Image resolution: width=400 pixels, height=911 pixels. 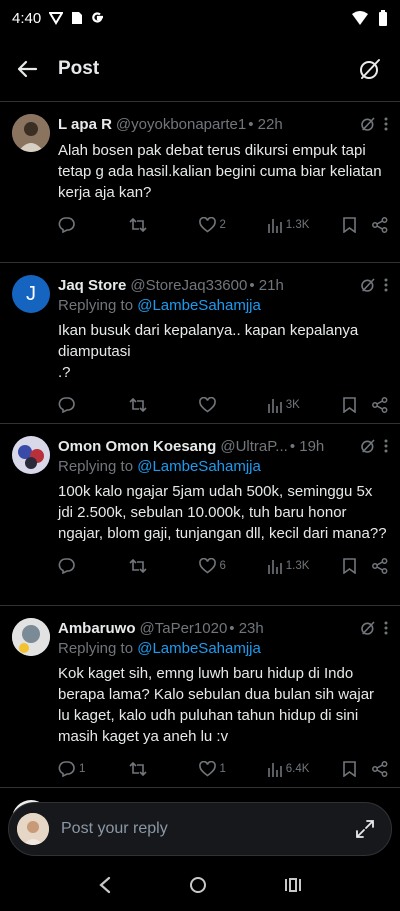 I want to click on post-time: • 19h, so click(x=307, y=446).